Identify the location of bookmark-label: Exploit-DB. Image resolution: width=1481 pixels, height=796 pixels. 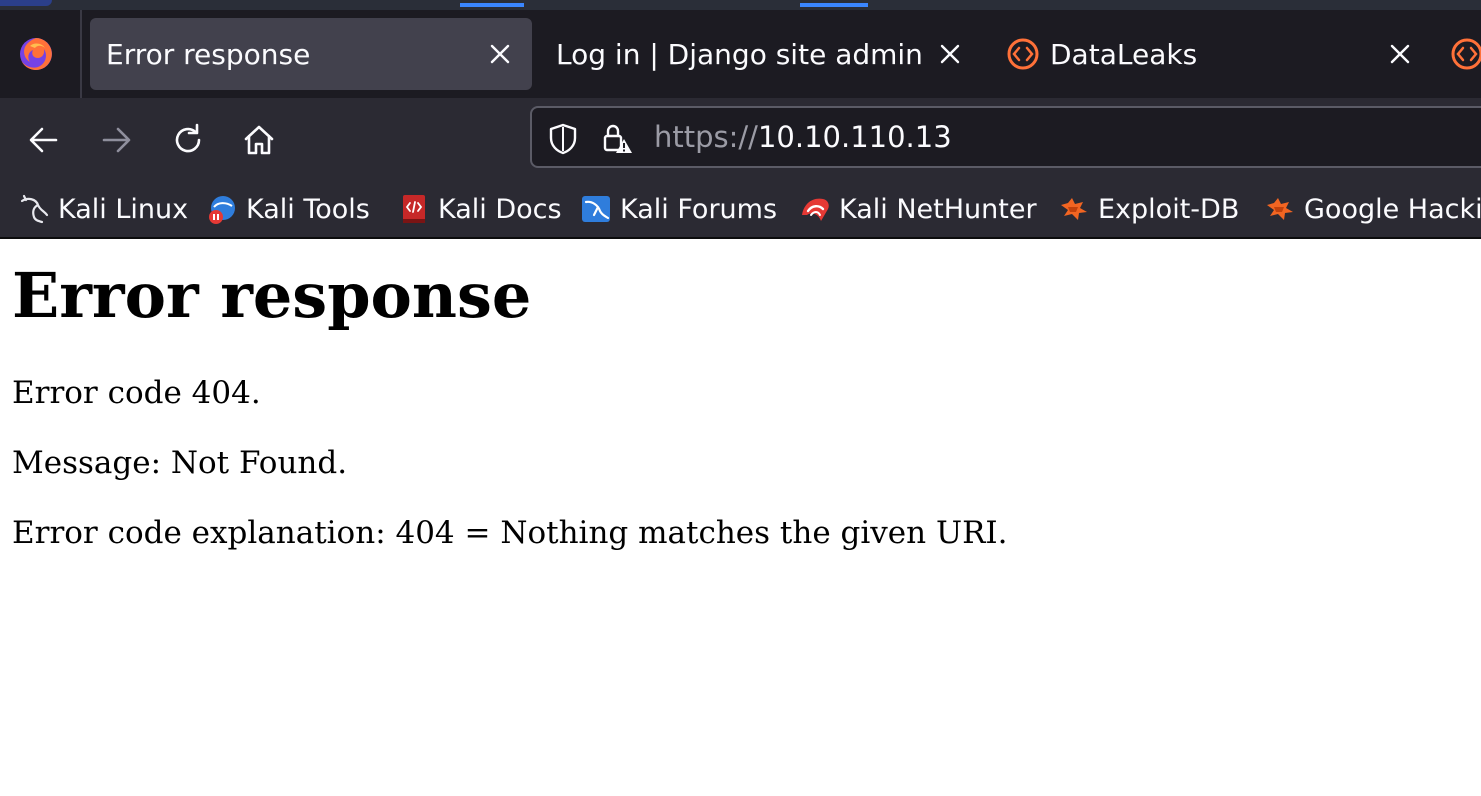
(1169, 209).